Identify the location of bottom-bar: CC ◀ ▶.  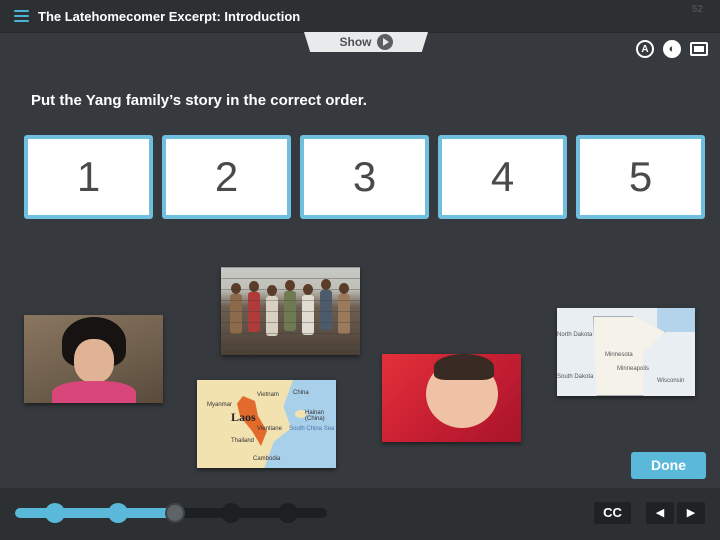
(360, 514).